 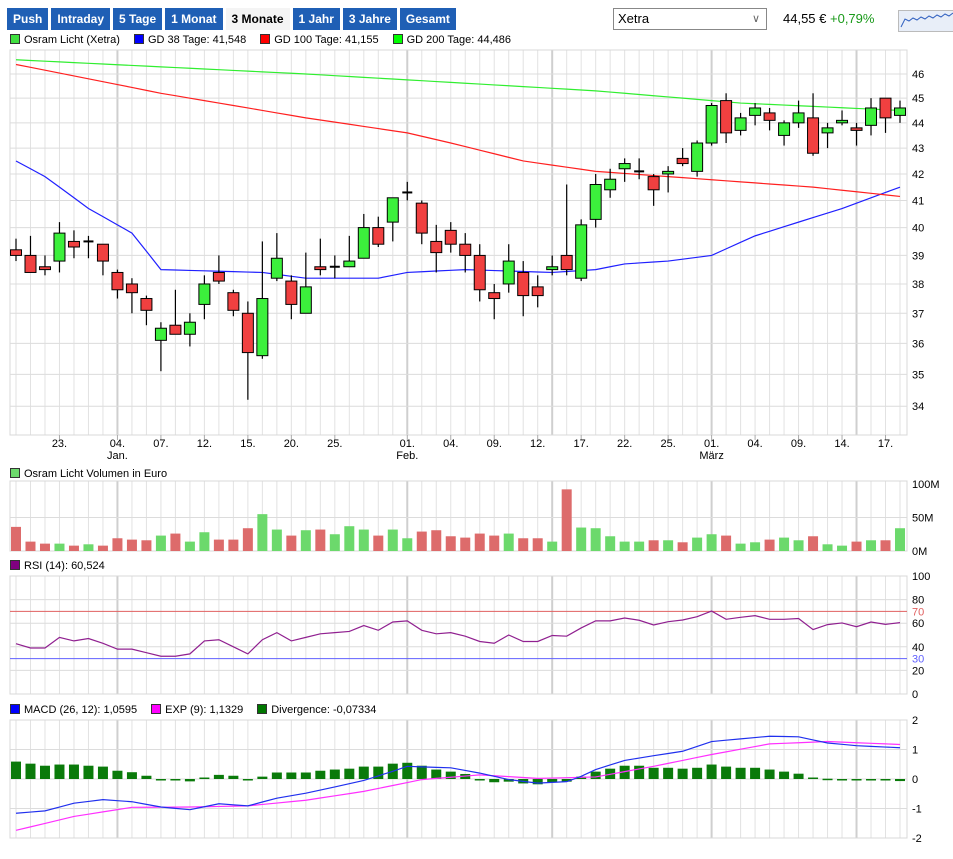 What do you see at coordinates (915, 721) in the screenshot?
I see `macd-tick-label: 2` at bounding box center [915, 721].